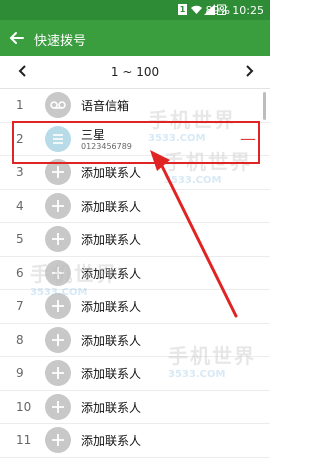 Image resolution: width=320 pixels, height=475 pixels. What do you see at coordinates (248, 10) in the screenshot?
I see `clock: 10:25` at bounding box center [248, 10].